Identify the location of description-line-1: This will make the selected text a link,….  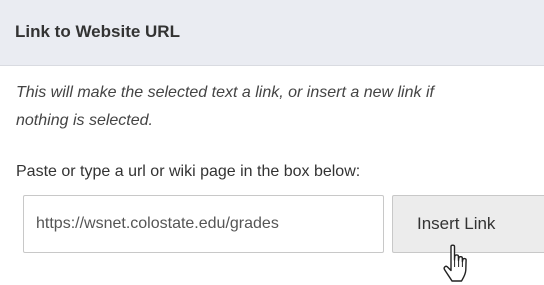
(225, 92).